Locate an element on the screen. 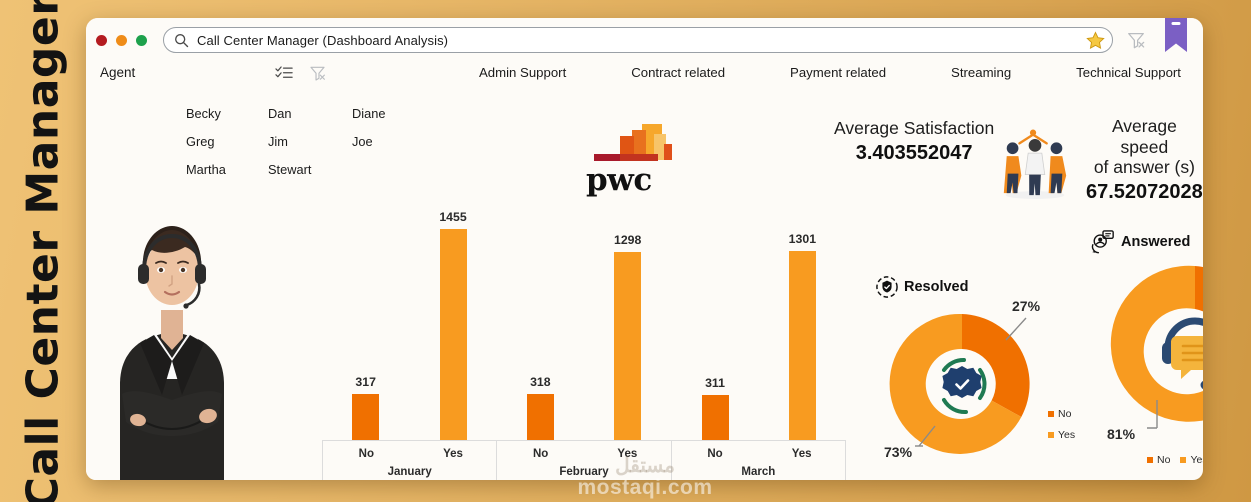  answered-donut-chart: Answered 19% 81% is located at coordinates (1147, 355).